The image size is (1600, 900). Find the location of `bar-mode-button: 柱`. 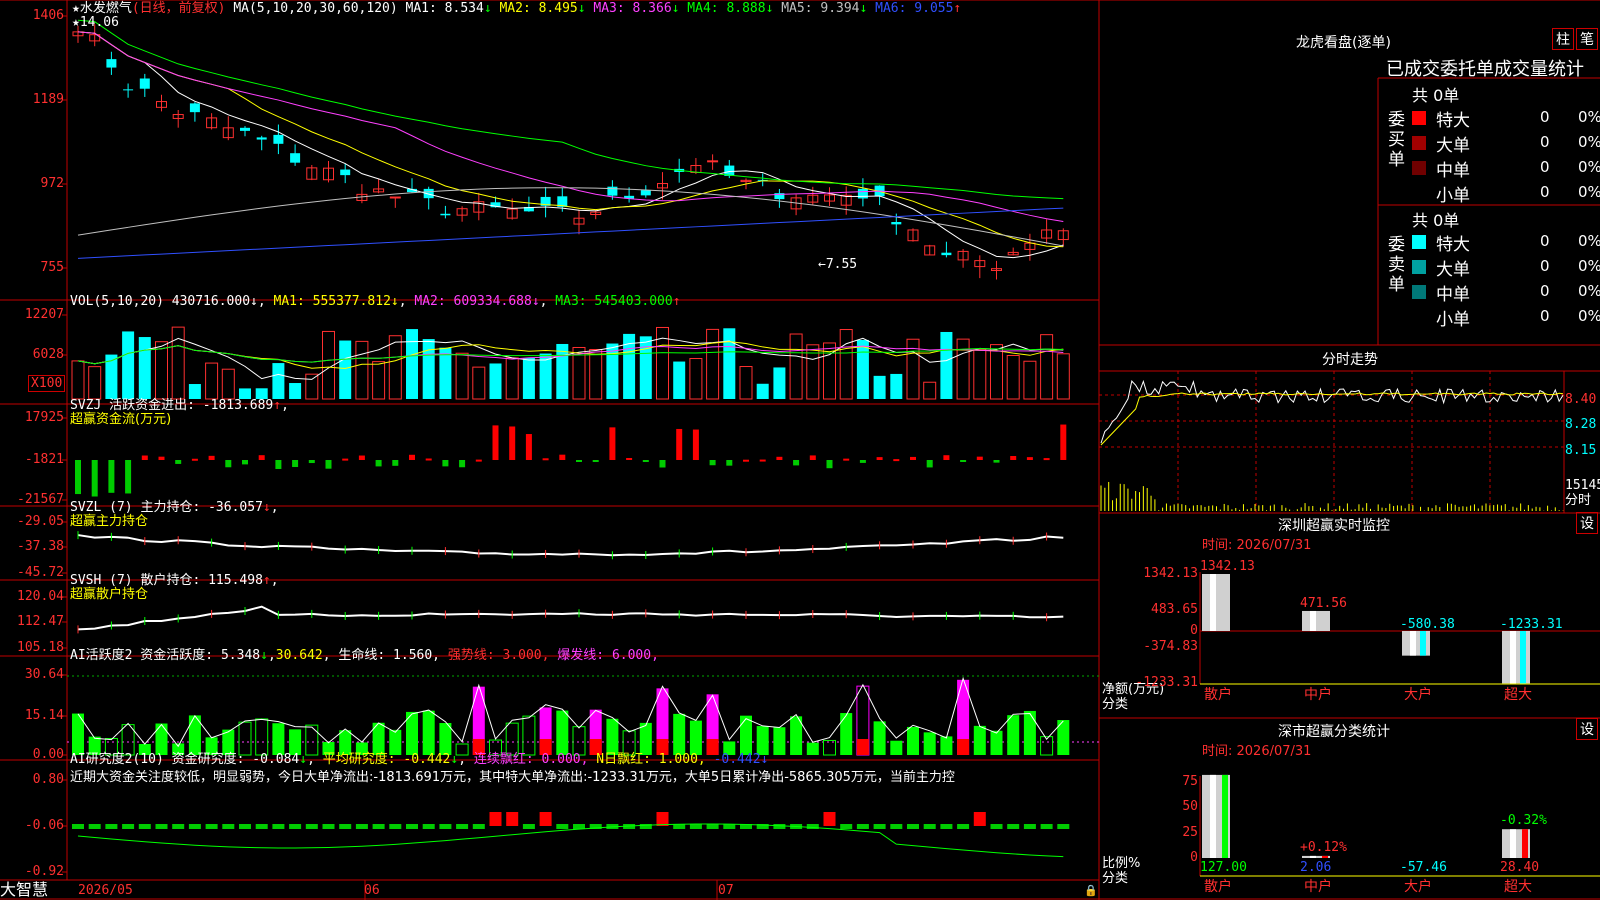

bar-mode-button: 柱 is located at coordinates (1563, 39).